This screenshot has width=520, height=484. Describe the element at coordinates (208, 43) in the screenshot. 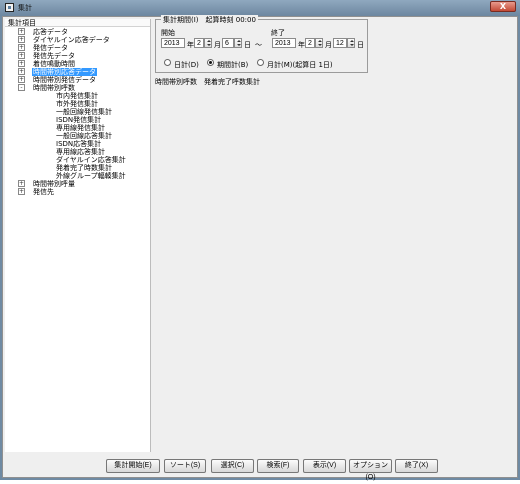

I see `start-month-spin` at that location.